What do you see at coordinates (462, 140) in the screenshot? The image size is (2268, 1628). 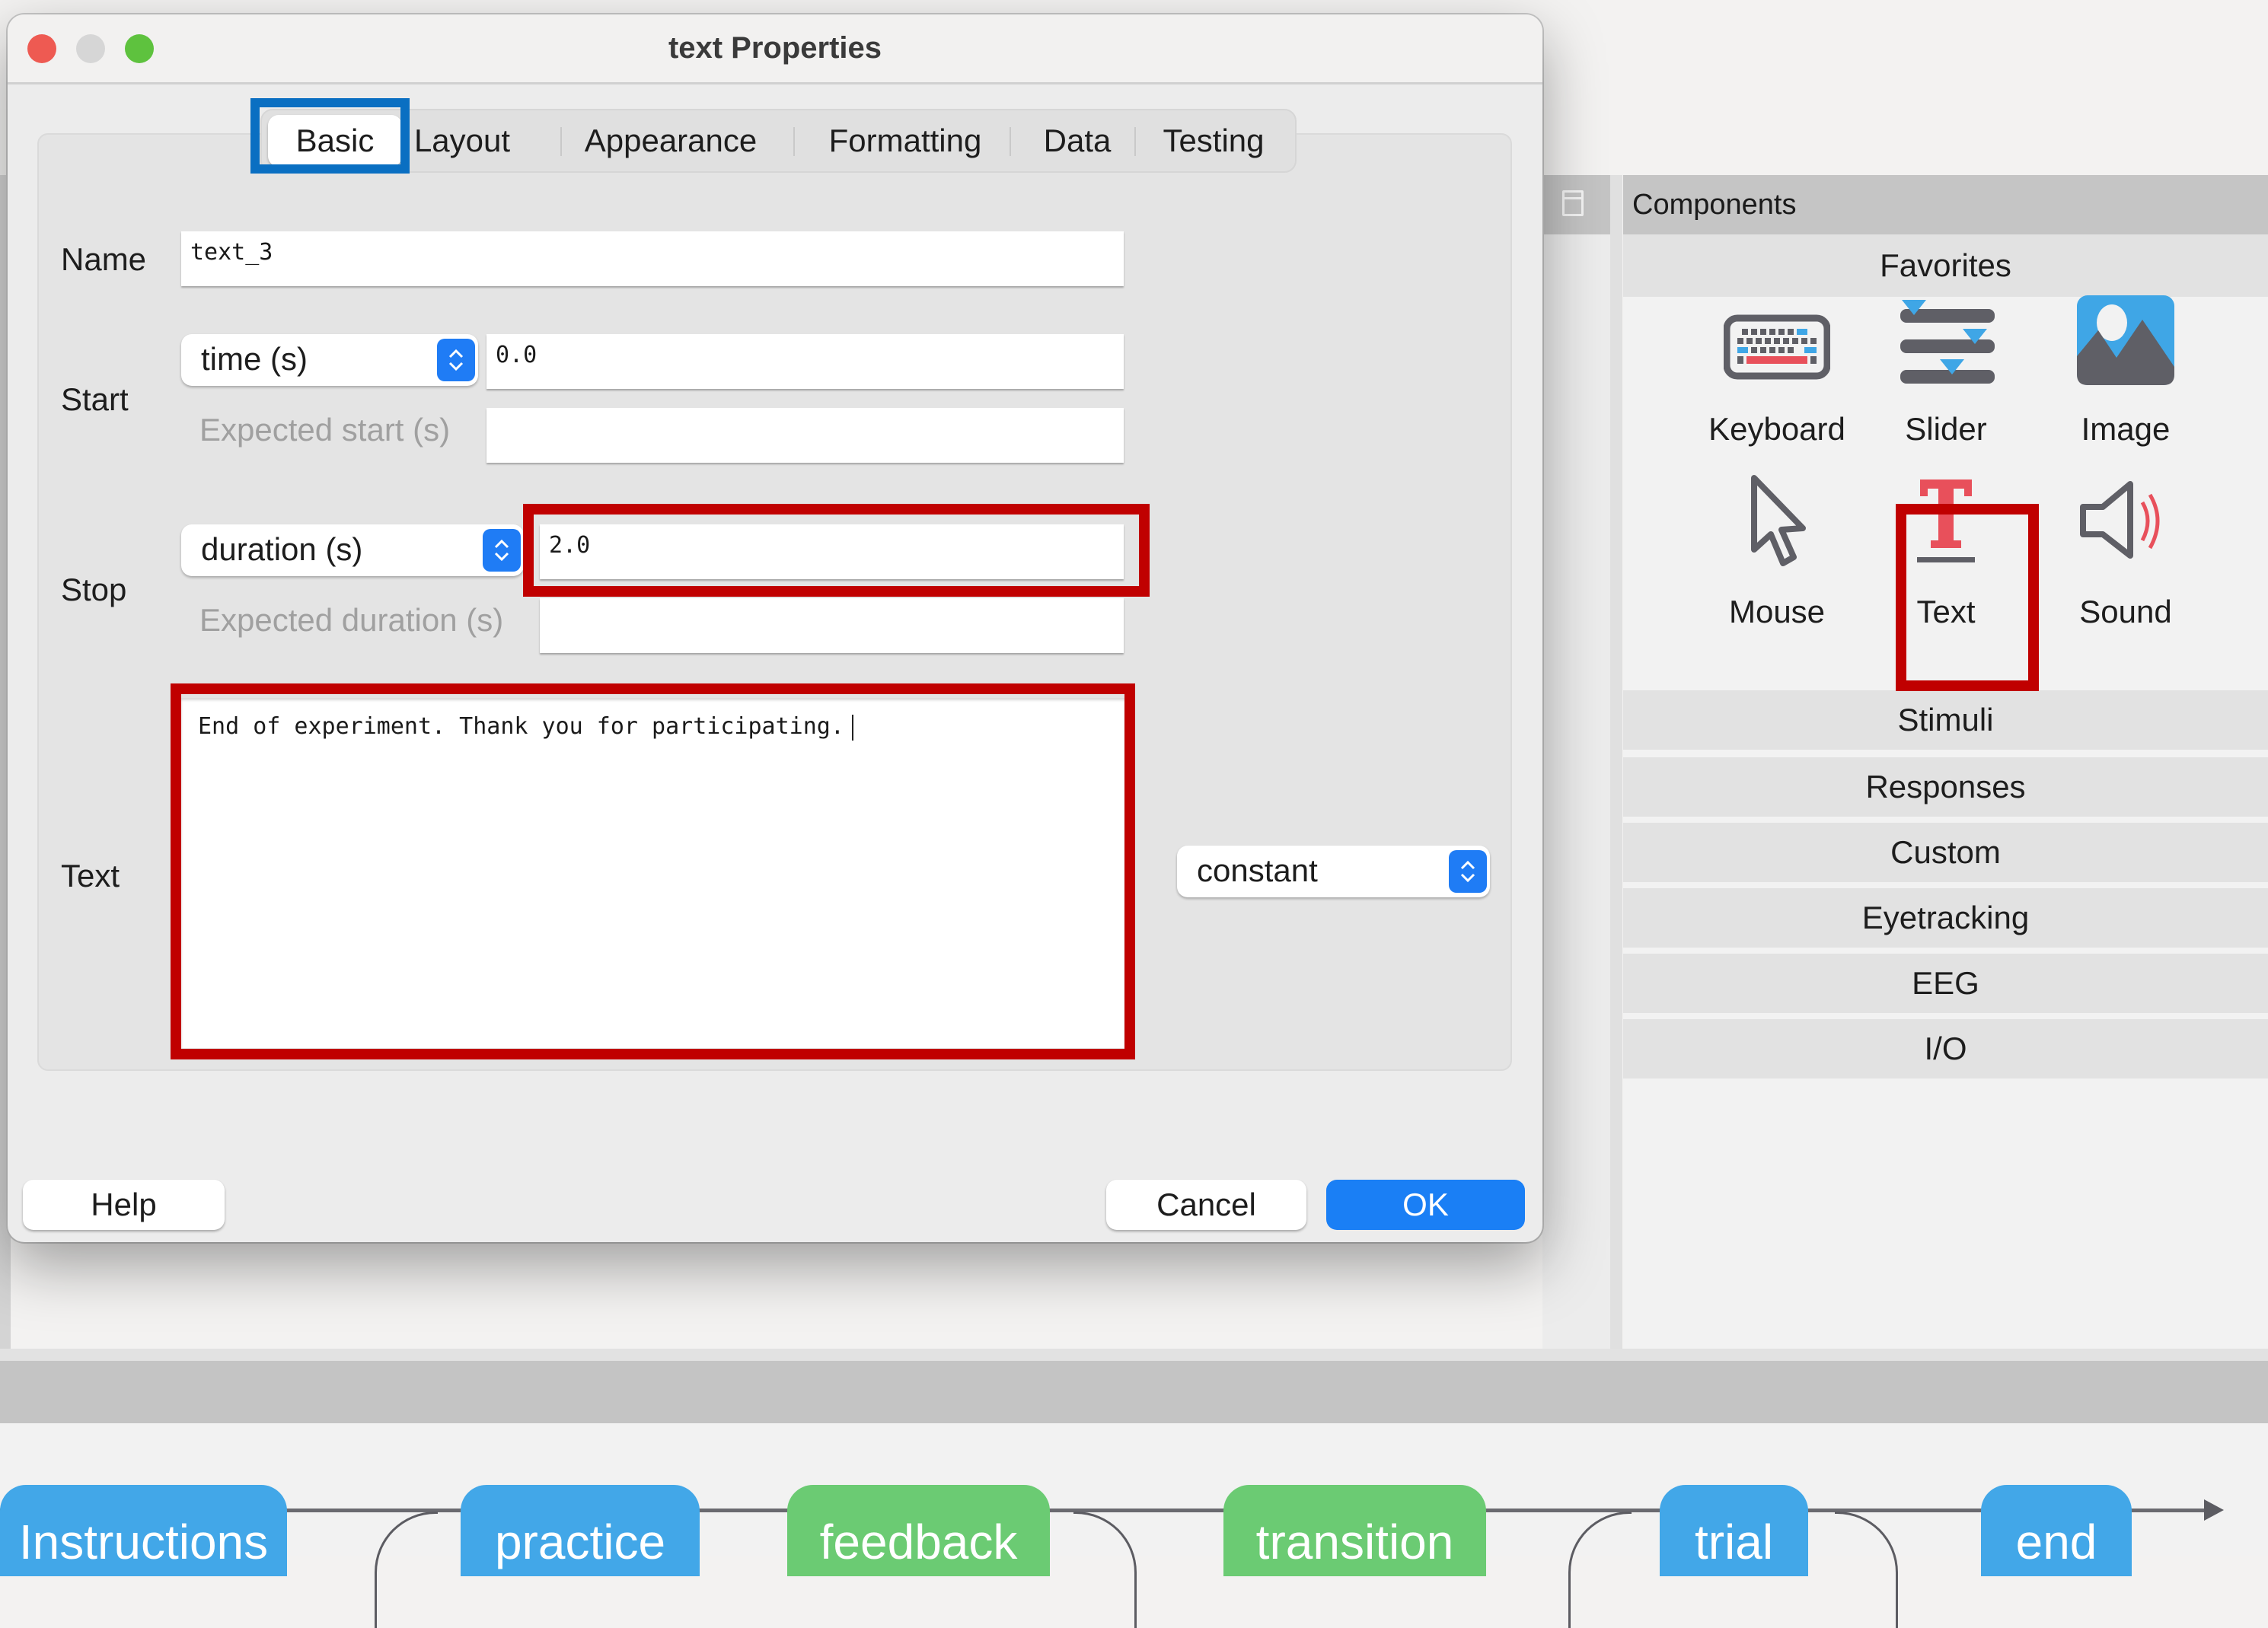 I see `tab-layout: Layout` at bounding box center [462, 140].